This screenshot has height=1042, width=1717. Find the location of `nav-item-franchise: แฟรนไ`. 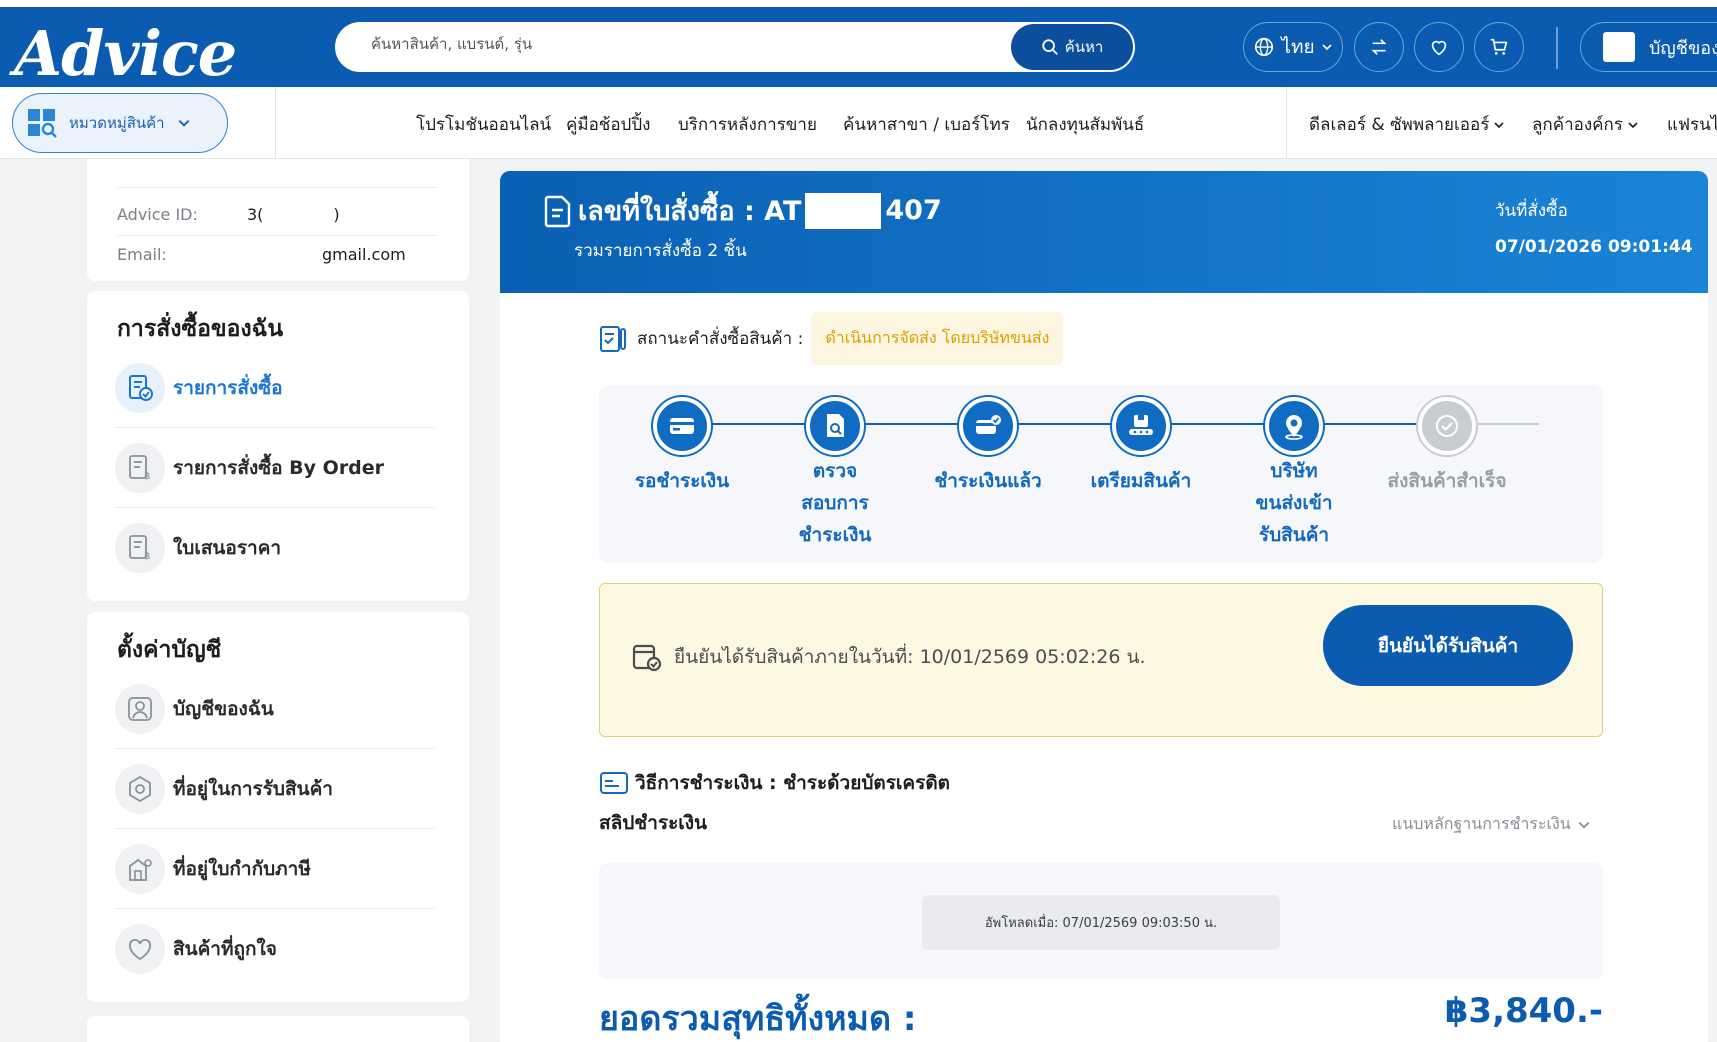

nav-item-franchise: แฟรนไ is located at coordinates (1692, 124).